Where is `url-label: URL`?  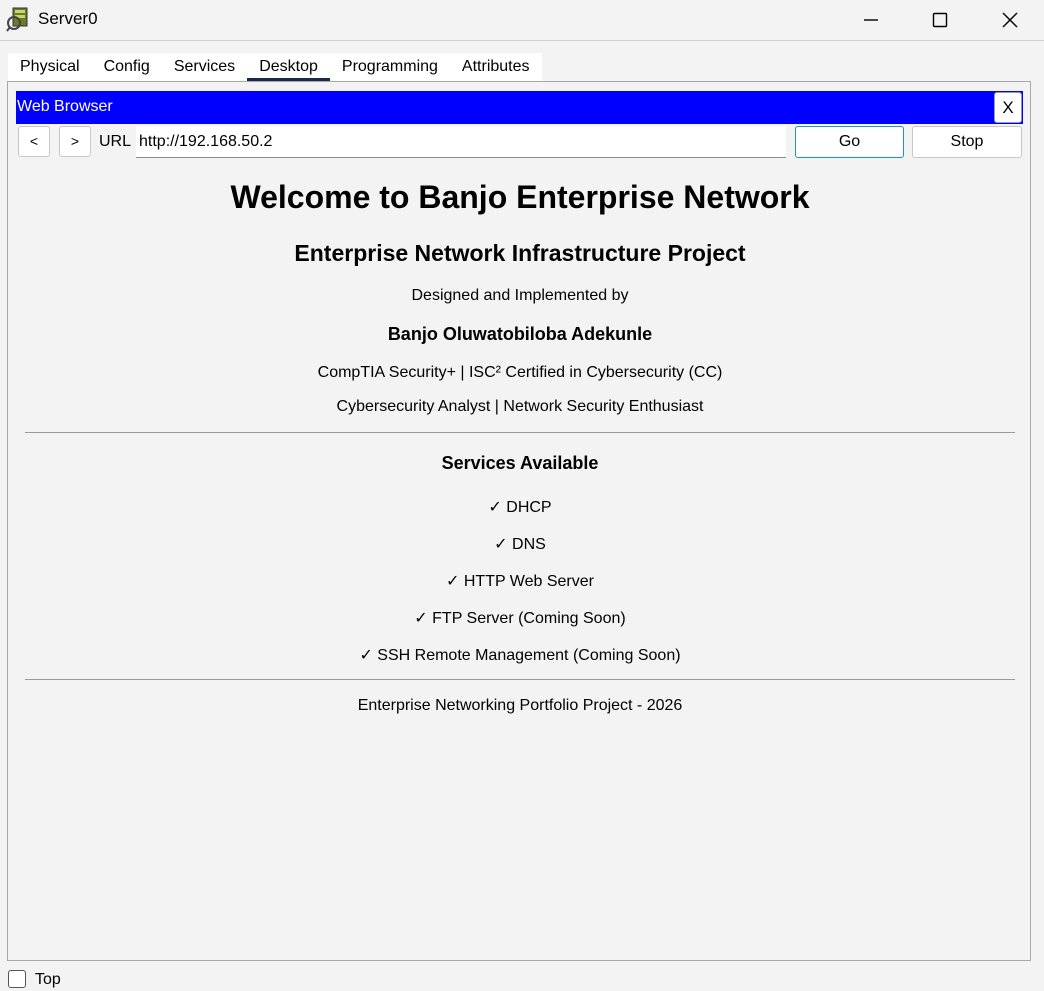
url-label: URL is located at coordinates (115, 141).